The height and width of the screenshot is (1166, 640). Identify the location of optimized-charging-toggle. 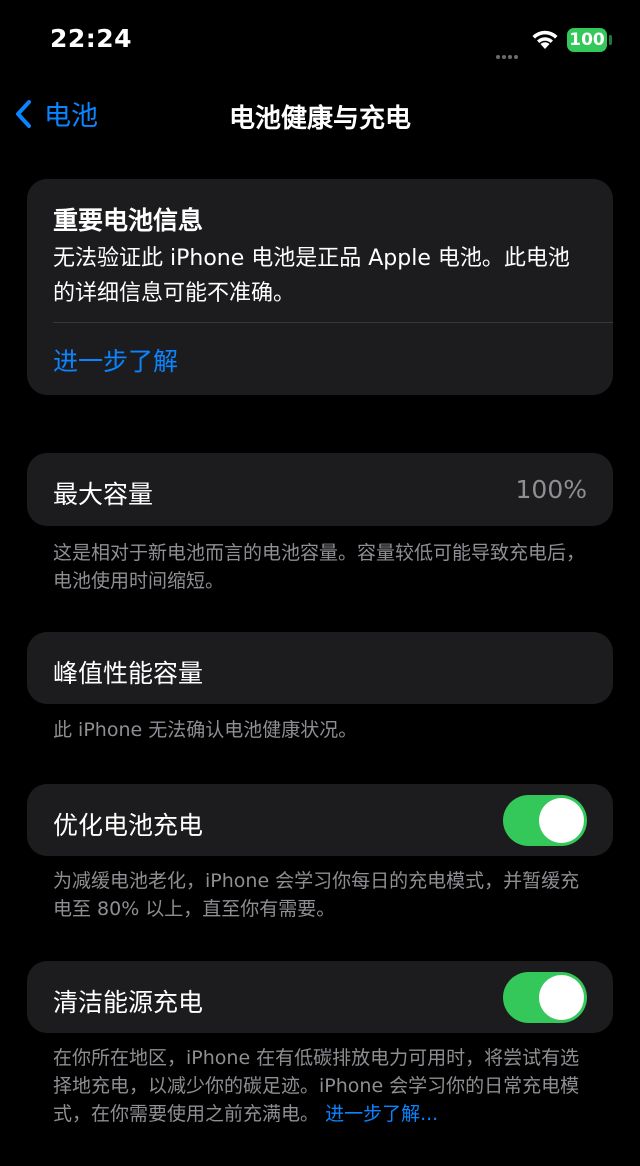
(545, 820).